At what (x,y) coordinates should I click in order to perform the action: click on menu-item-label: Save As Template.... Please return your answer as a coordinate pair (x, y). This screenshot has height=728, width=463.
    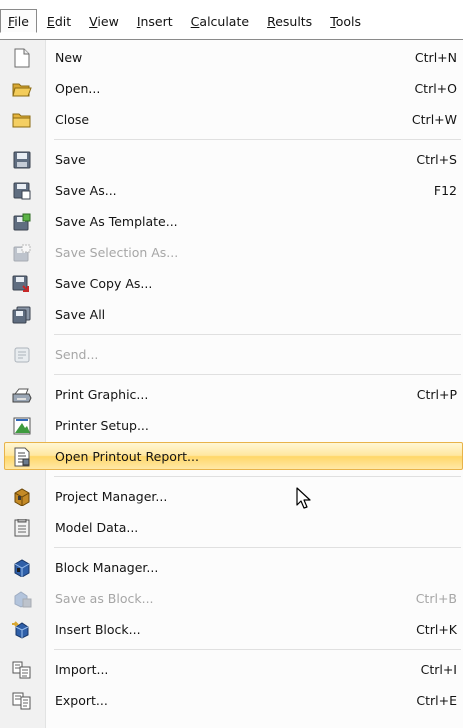
    Looking at the image, I should click on (116, 221).